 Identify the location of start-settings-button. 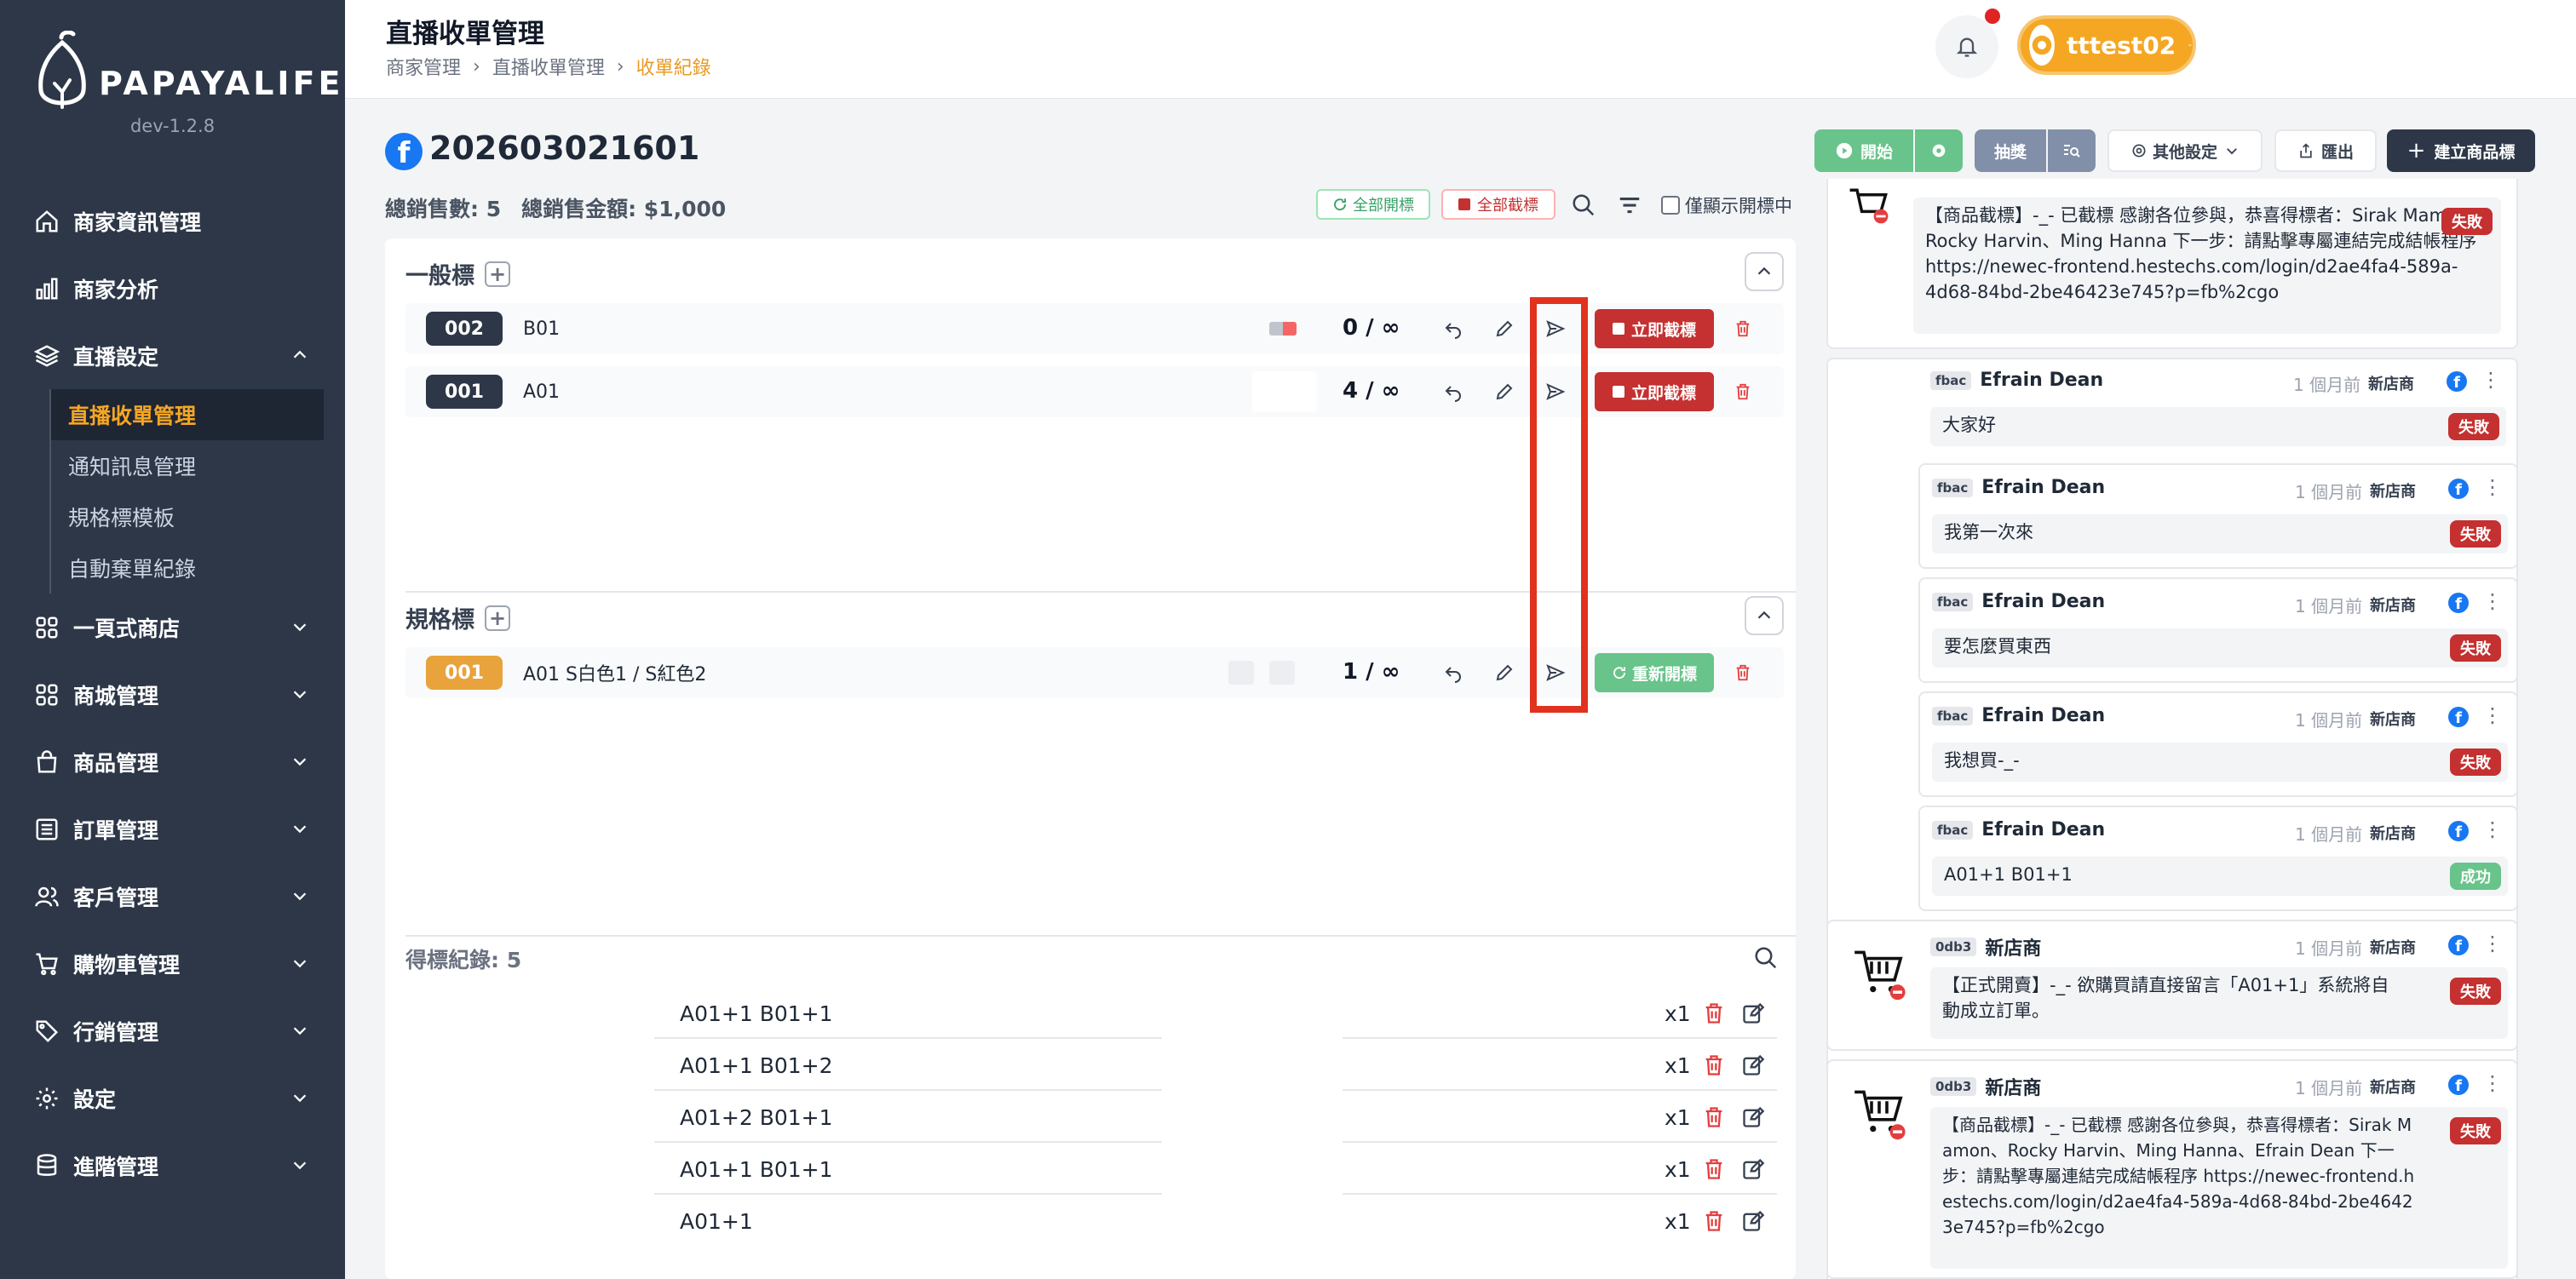
(1939, 151).